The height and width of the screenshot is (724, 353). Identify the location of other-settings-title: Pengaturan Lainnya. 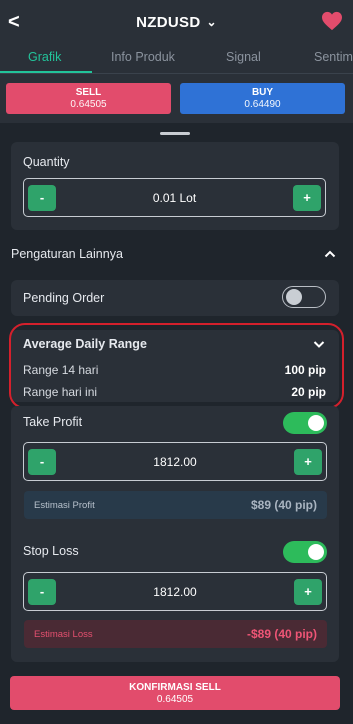
(67, 254).